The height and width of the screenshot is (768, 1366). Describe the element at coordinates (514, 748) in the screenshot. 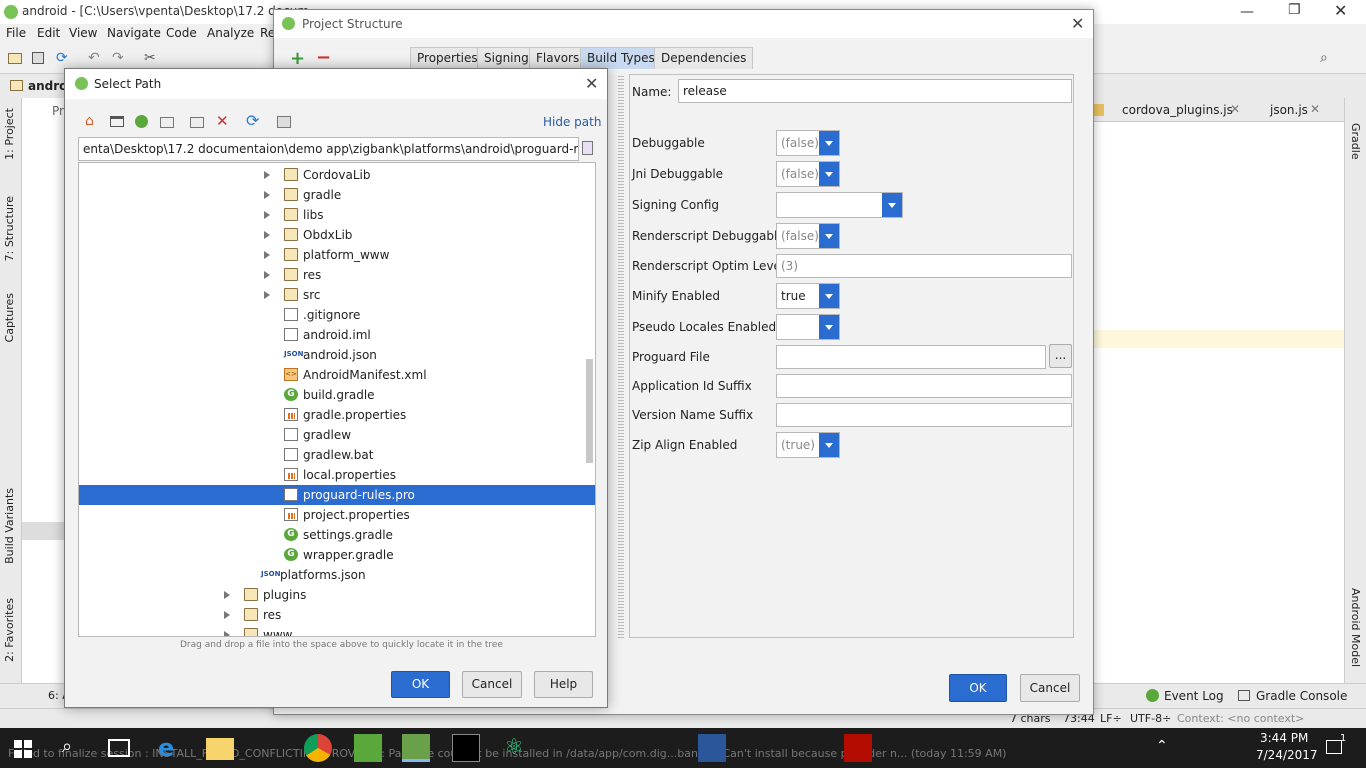

I see `atom-icon: ⚛` at that location.